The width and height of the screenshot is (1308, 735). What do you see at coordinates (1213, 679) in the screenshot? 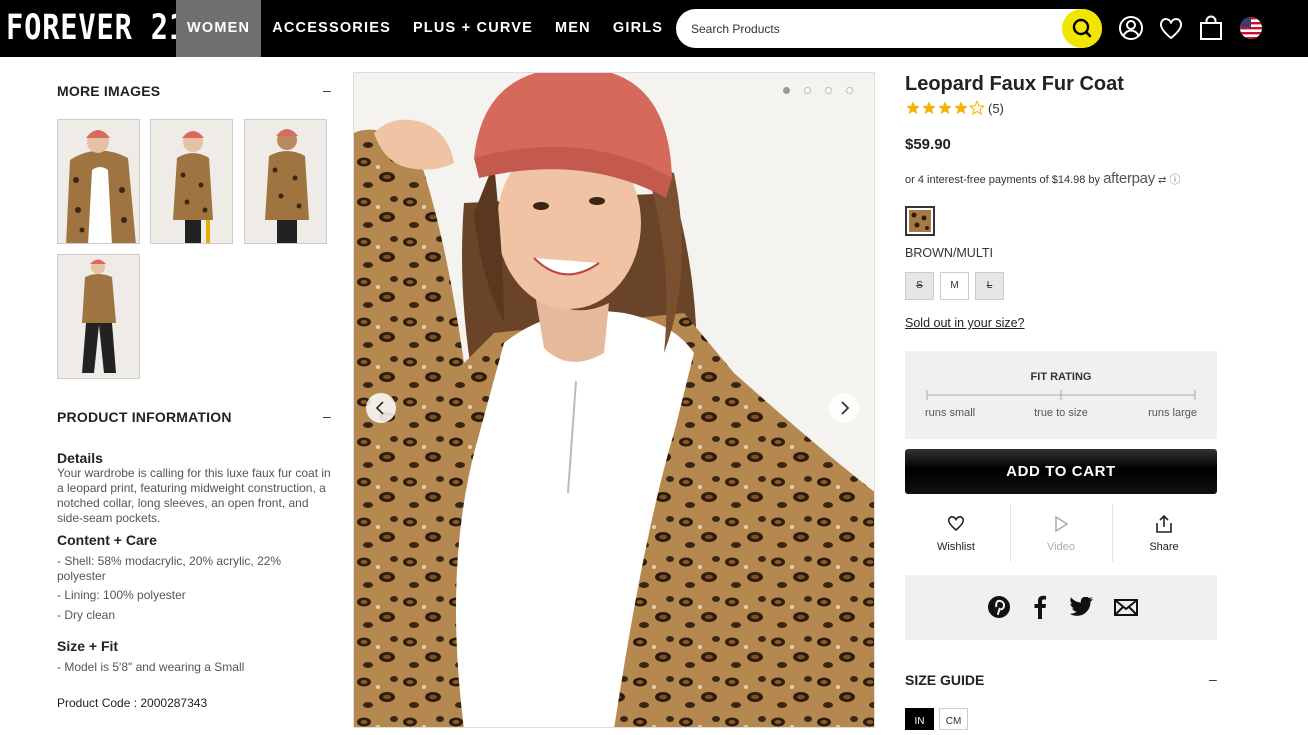
I see `collapse-size-guide-button: –` at bounding box center [1213, 679].